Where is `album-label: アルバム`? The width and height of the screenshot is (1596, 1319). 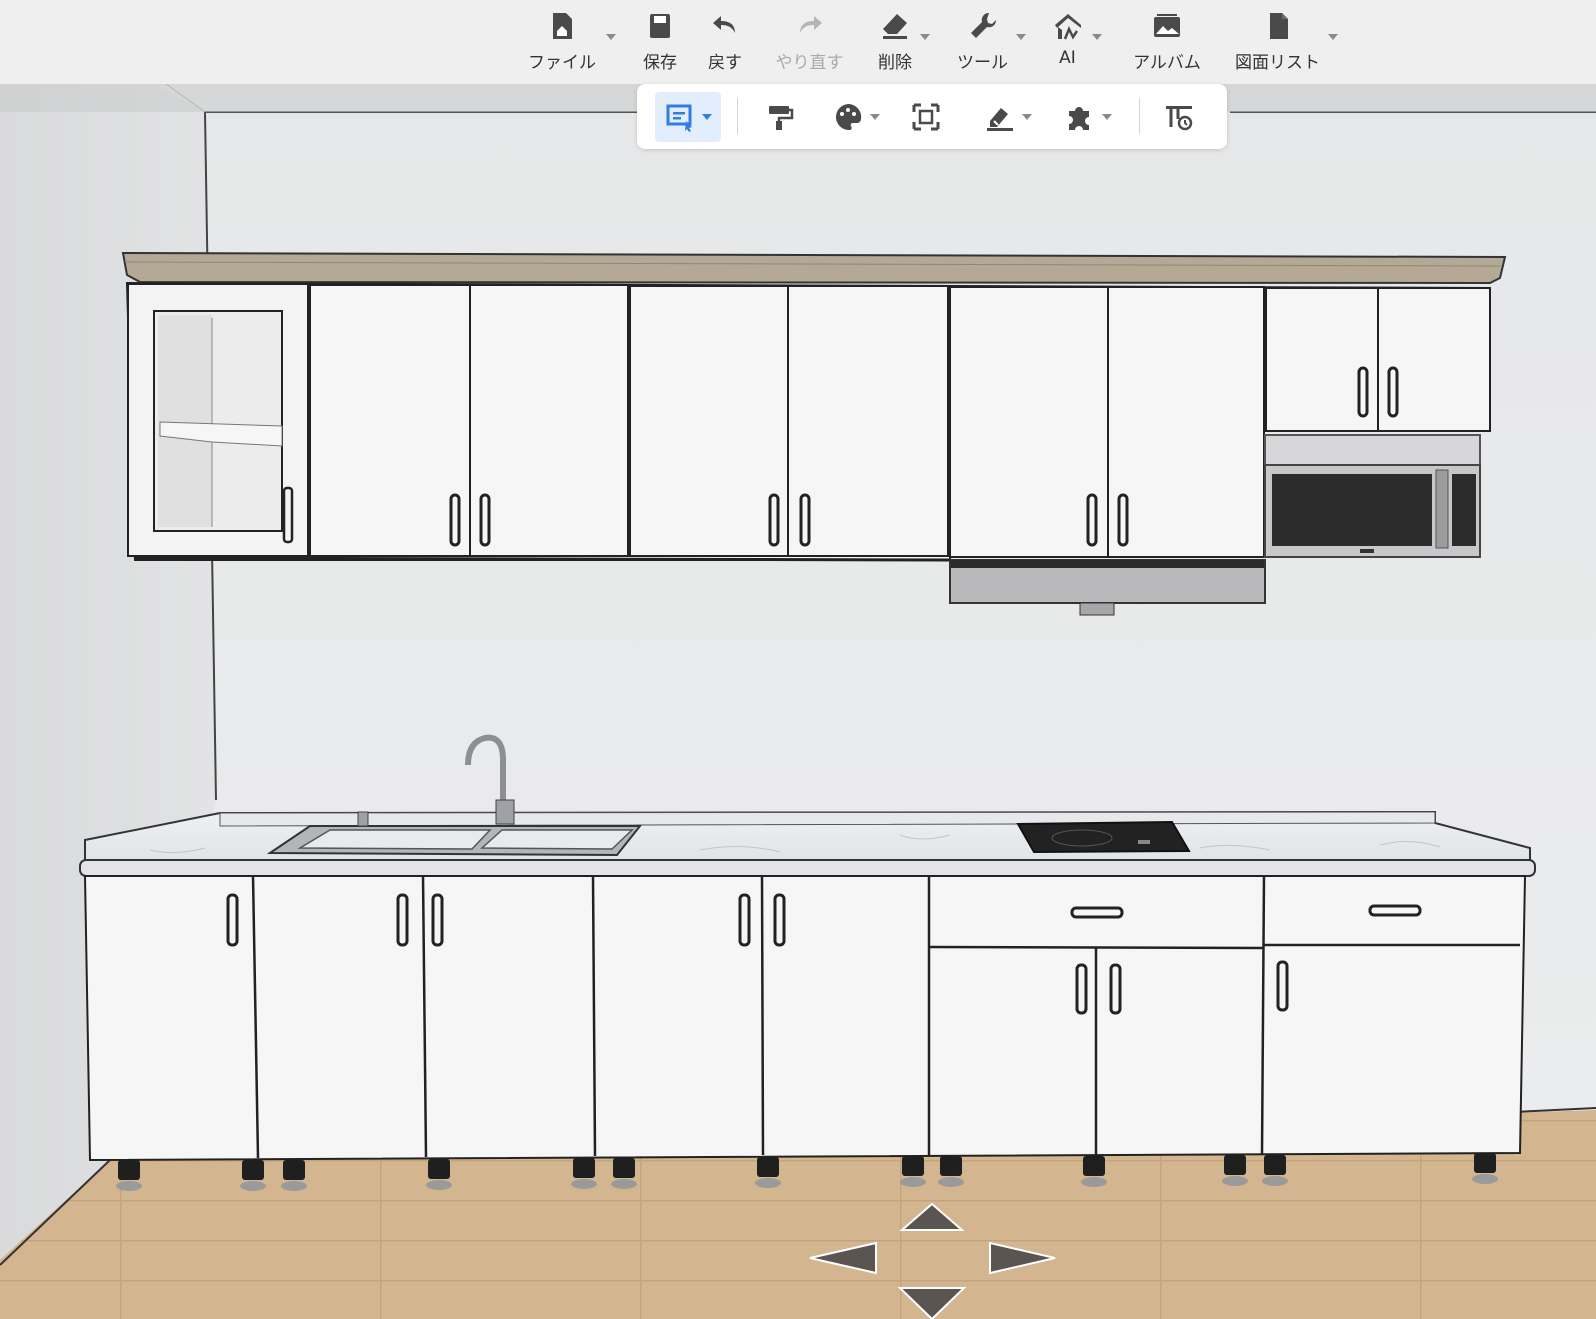 album-label: アルバム is located at coordinates (1167, 63).